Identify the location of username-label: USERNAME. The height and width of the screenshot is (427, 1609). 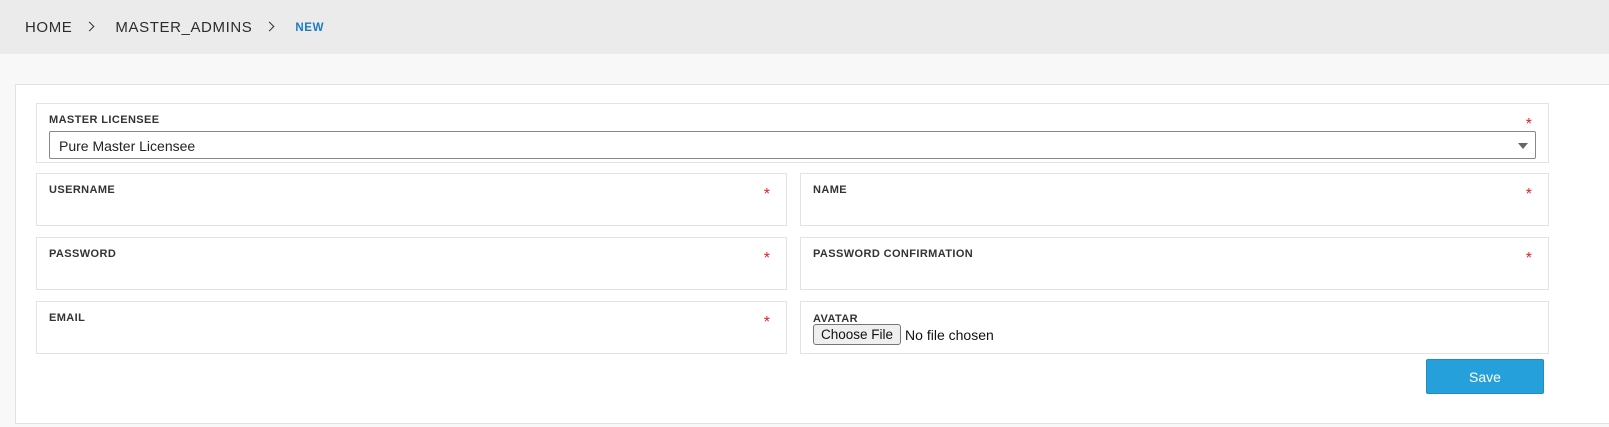
(82, 190).